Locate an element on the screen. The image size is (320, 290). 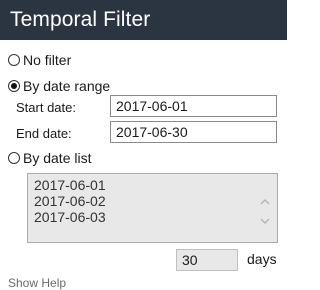
end-date-label: End date: is located at coordinates (44, 133).